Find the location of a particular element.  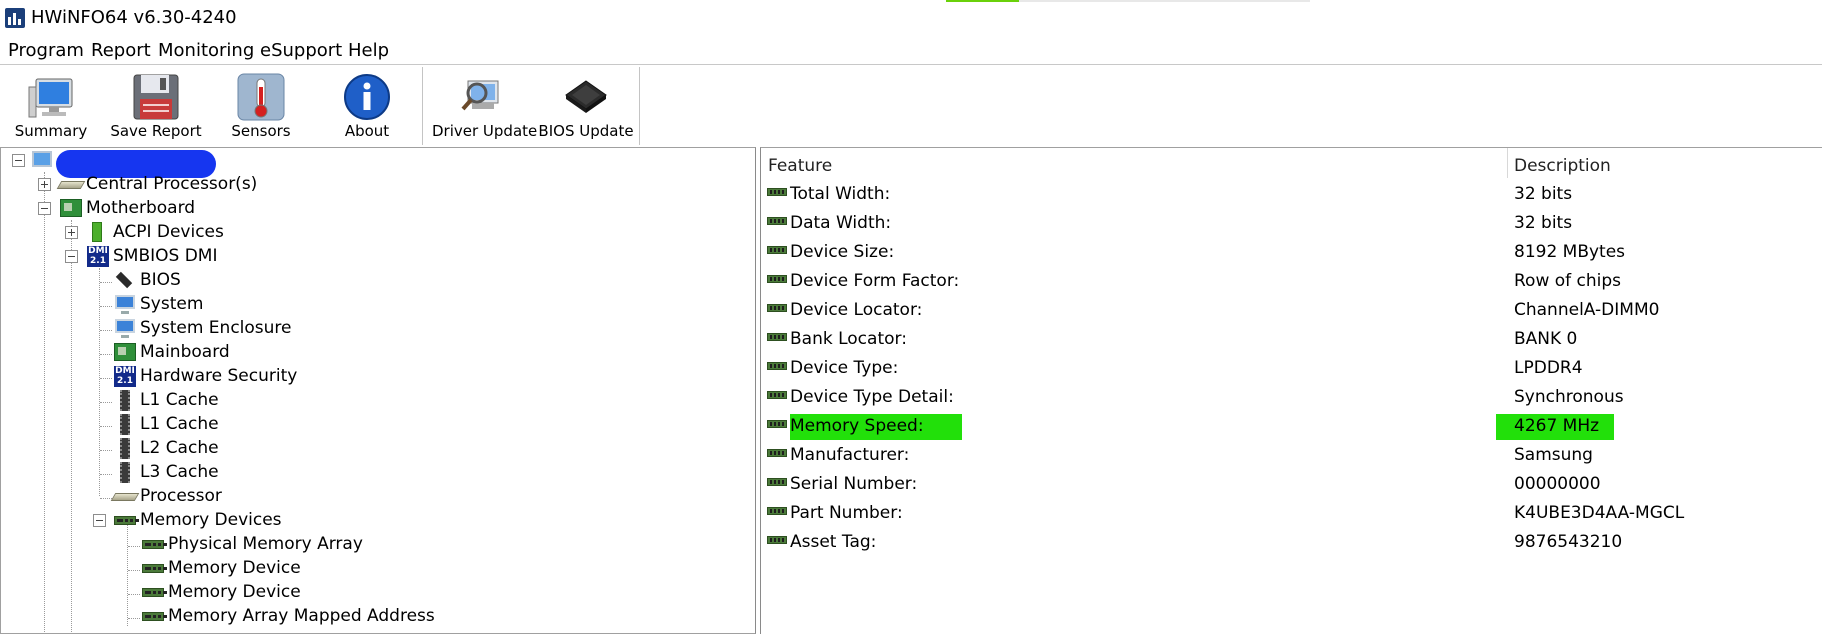

column-divider is located at coordinates (1507, 163).